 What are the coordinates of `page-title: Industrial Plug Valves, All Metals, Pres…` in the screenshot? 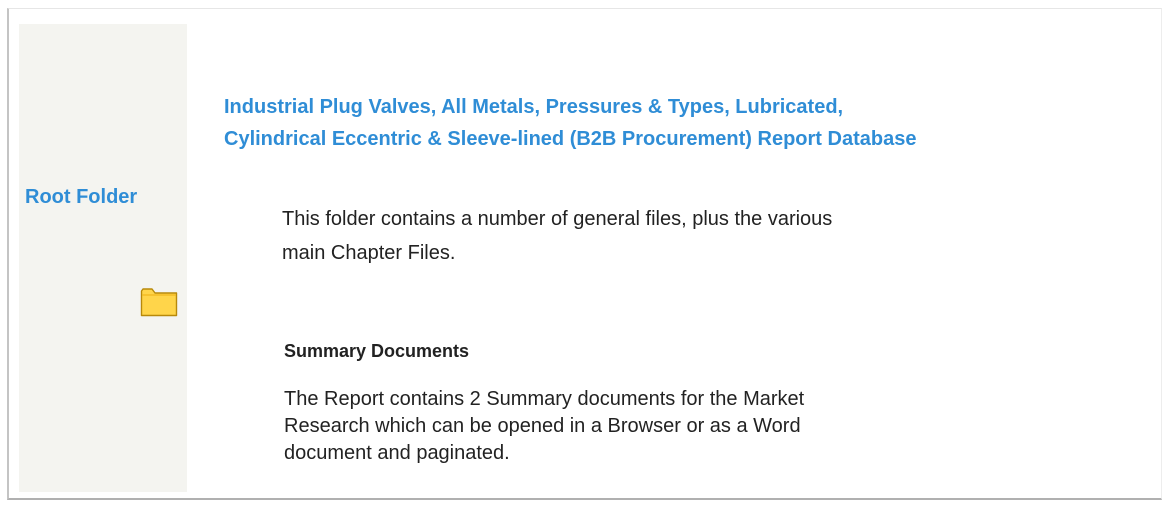 It's located at (570, 123).